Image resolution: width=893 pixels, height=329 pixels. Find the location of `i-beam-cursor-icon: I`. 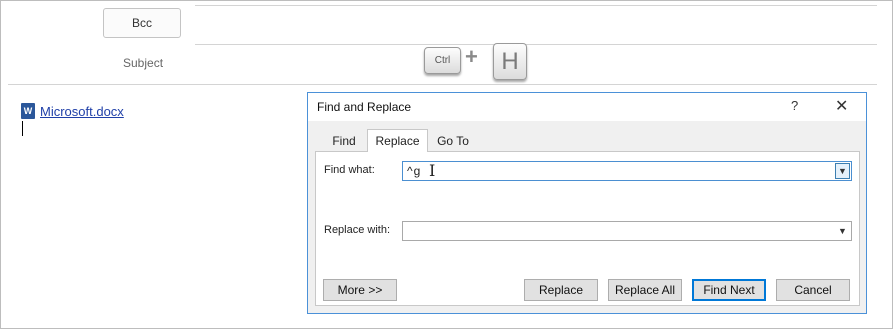

i-beam-cursor-icon: I is located at coordinates (432, 170).